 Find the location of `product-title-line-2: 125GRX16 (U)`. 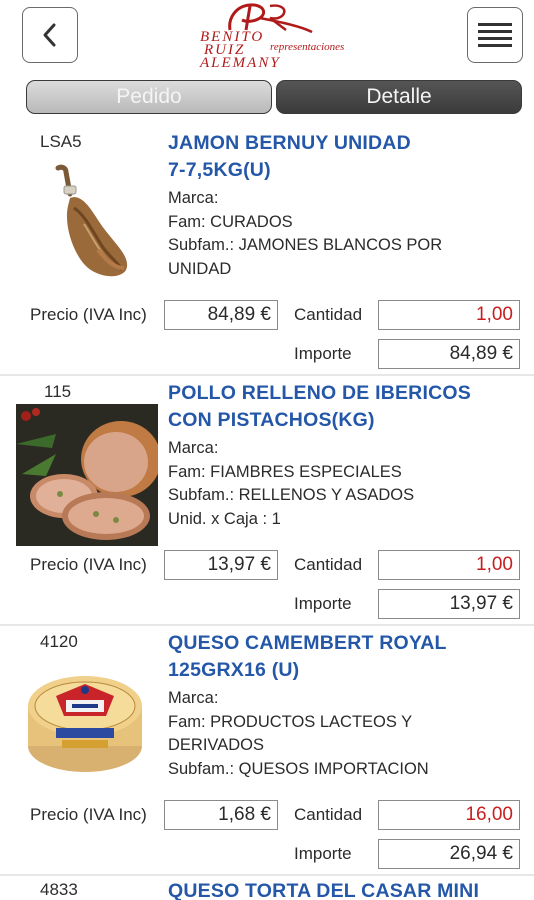

product-title-line-2: 125GRX16 (U) is located at coordinates (234, 670).